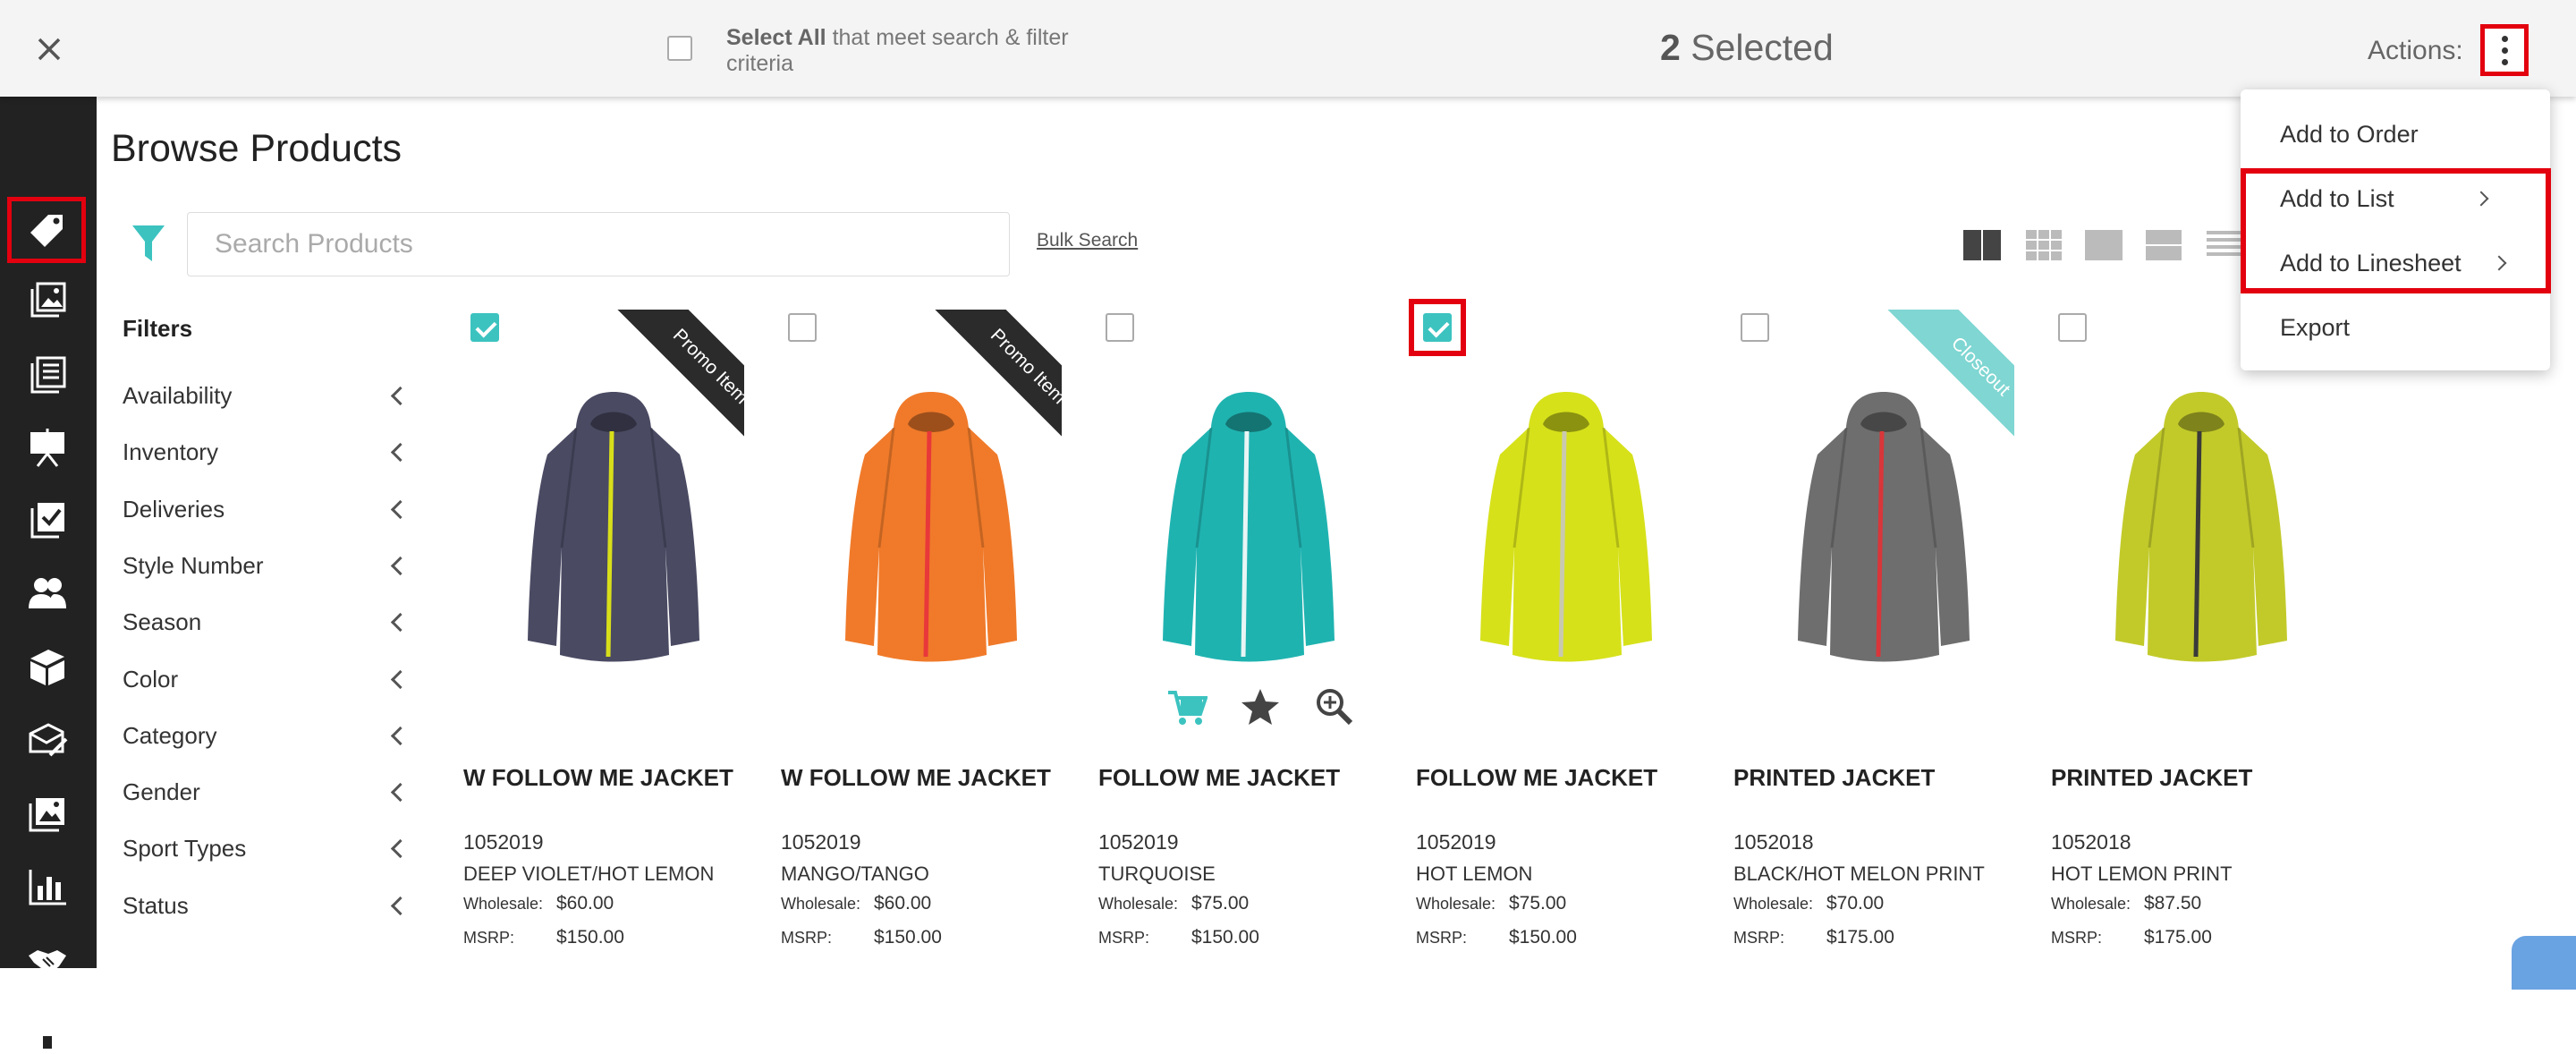  I want to click on filter-label: Style Number, so click(193, 565).